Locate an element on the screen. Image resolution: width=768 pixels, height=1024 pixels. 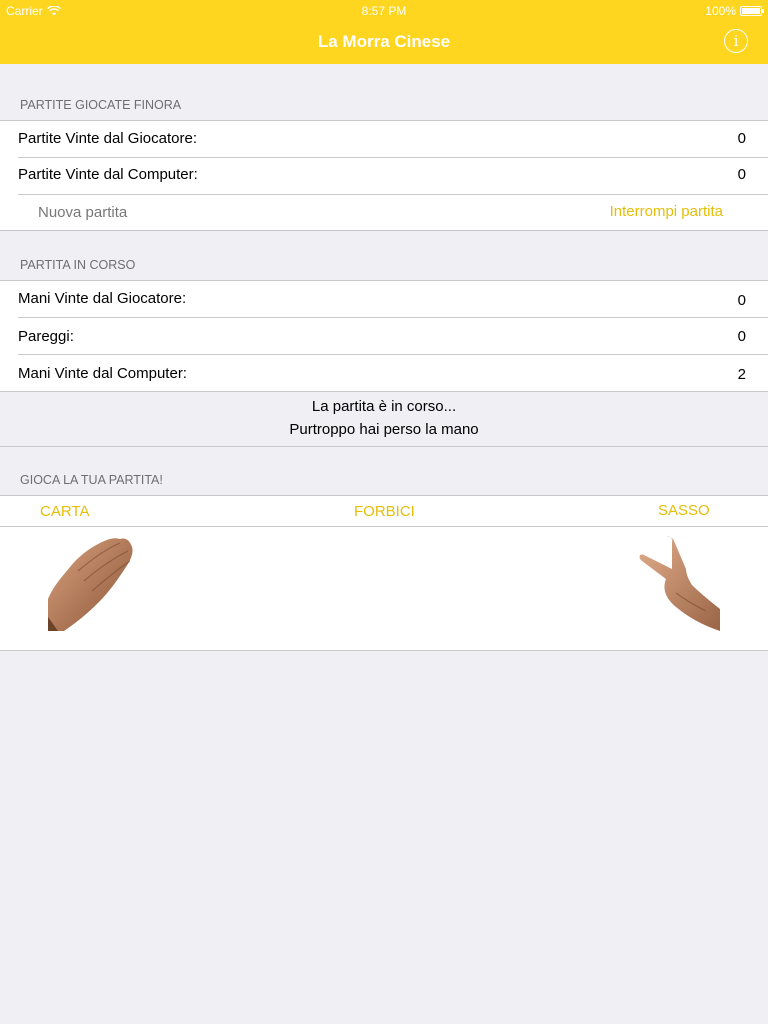
clock: 8:57 PM is located at coordinates (384, 11).